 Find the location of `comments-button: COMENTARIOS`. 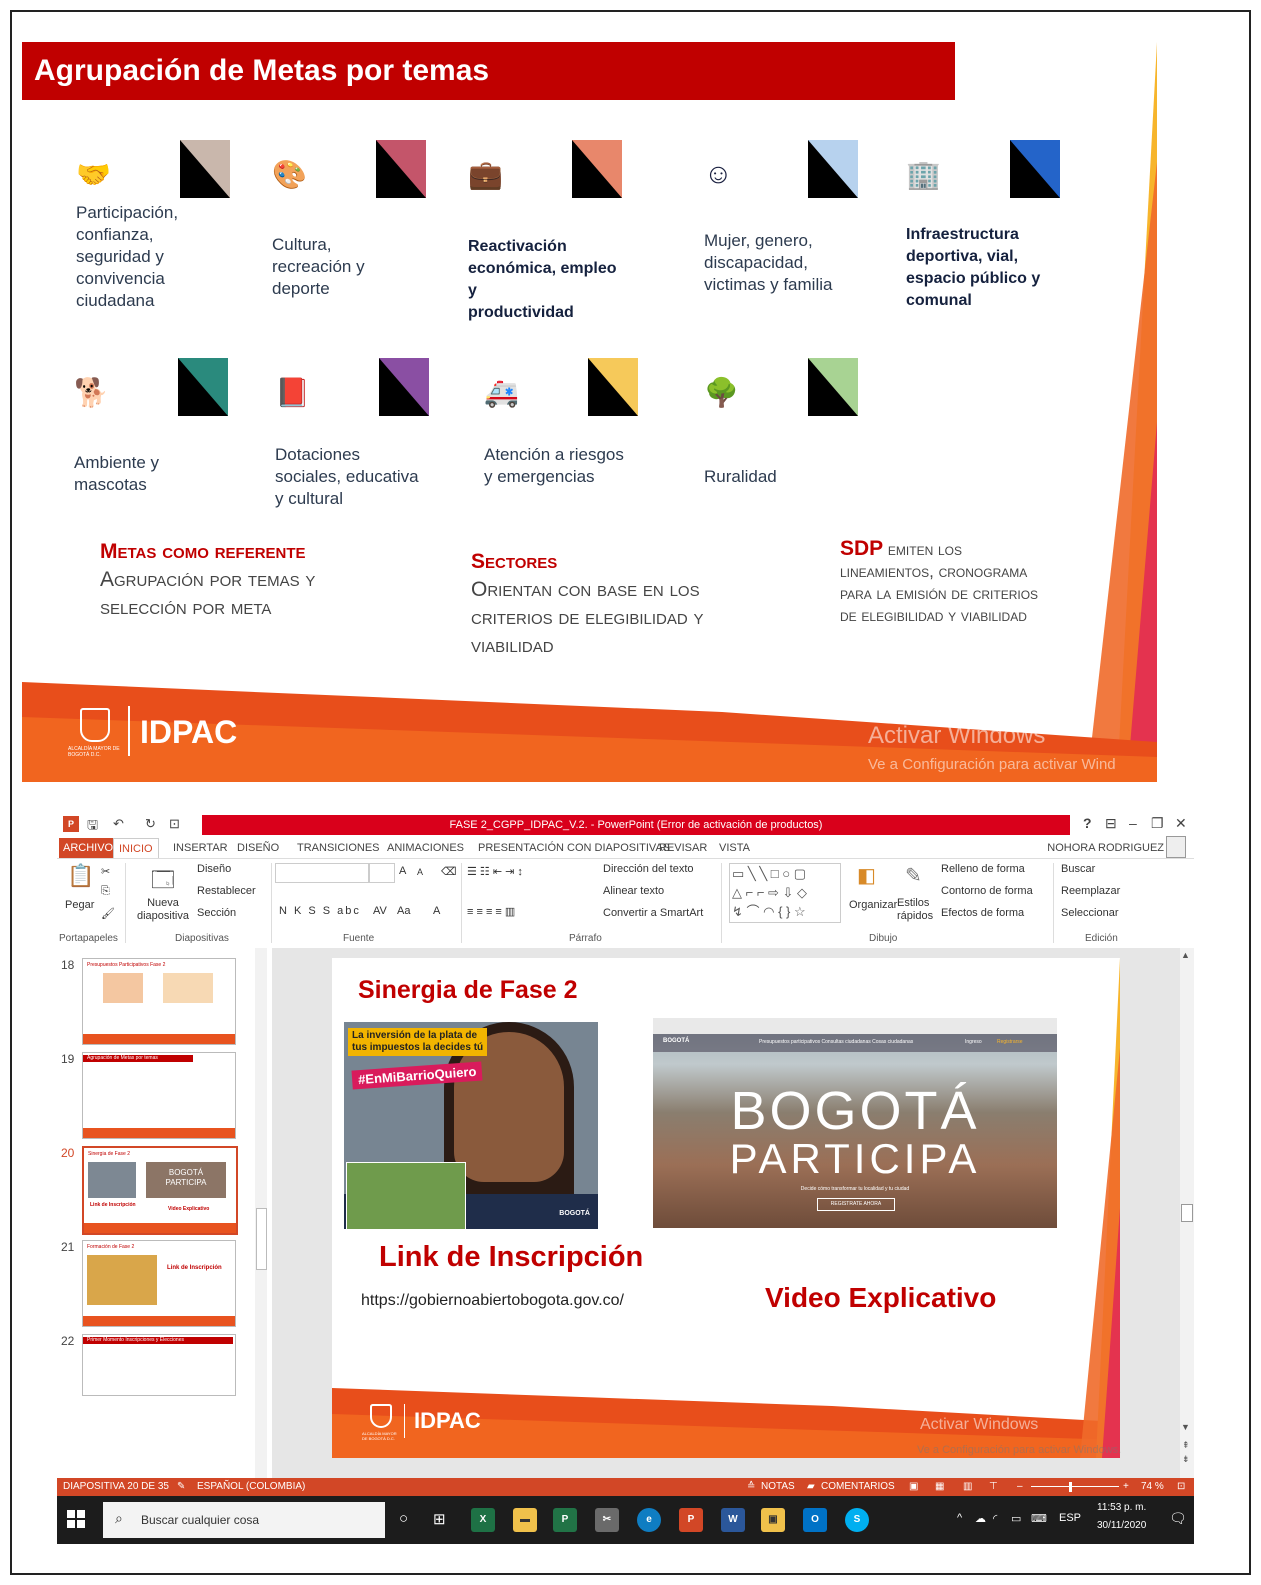

comments-button: COMENTARIOS is located at coordinates (858, 1487).